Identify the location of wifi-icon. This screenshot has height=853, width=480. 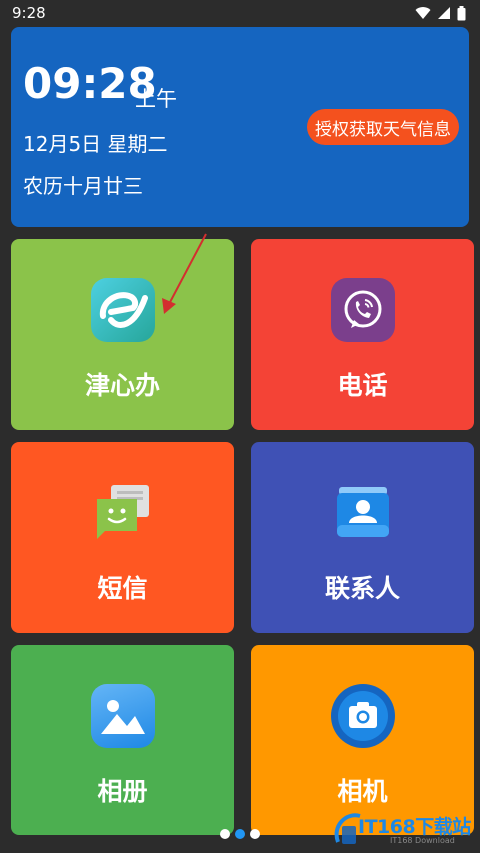
(423, 13).